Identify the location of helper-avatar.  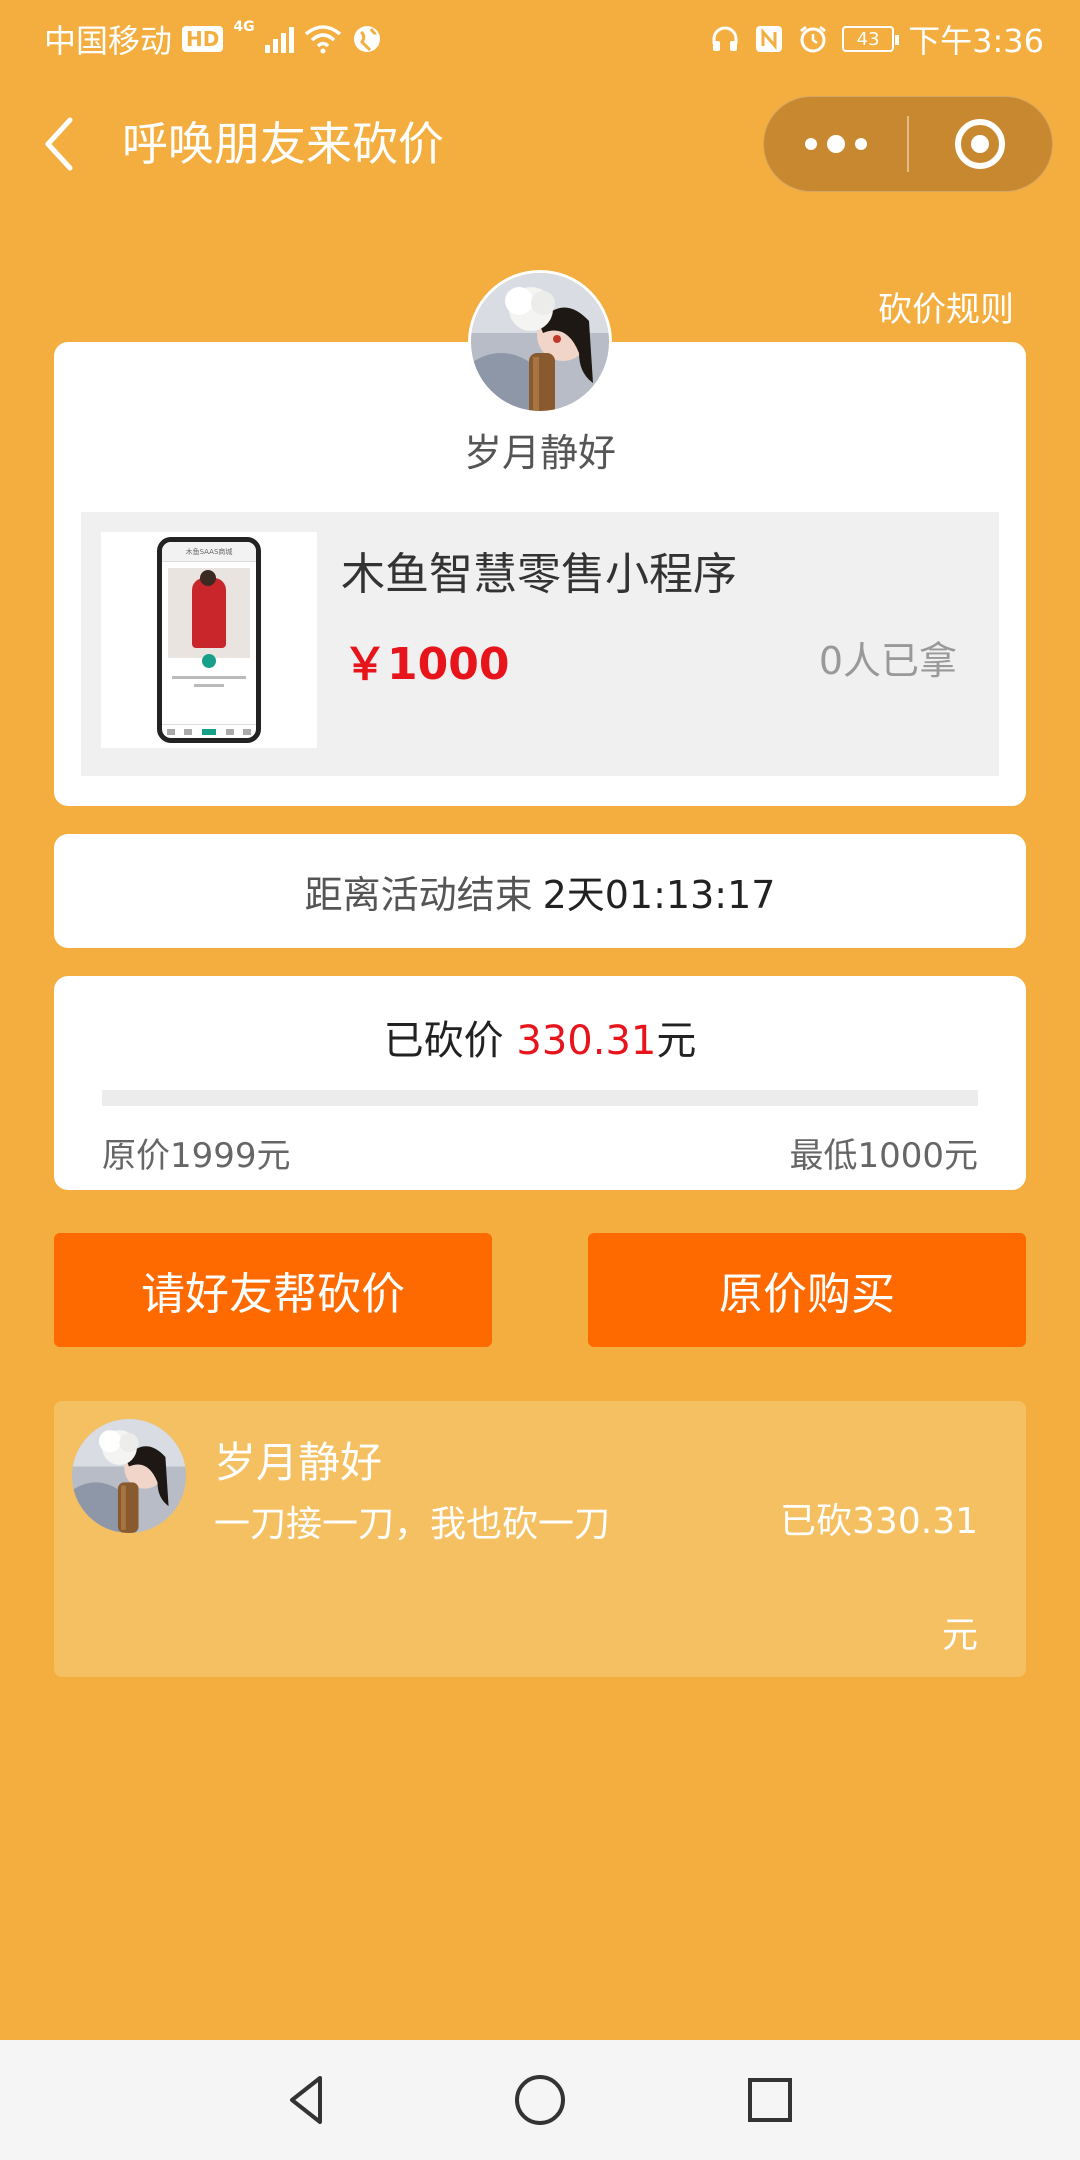
(129, 1476).